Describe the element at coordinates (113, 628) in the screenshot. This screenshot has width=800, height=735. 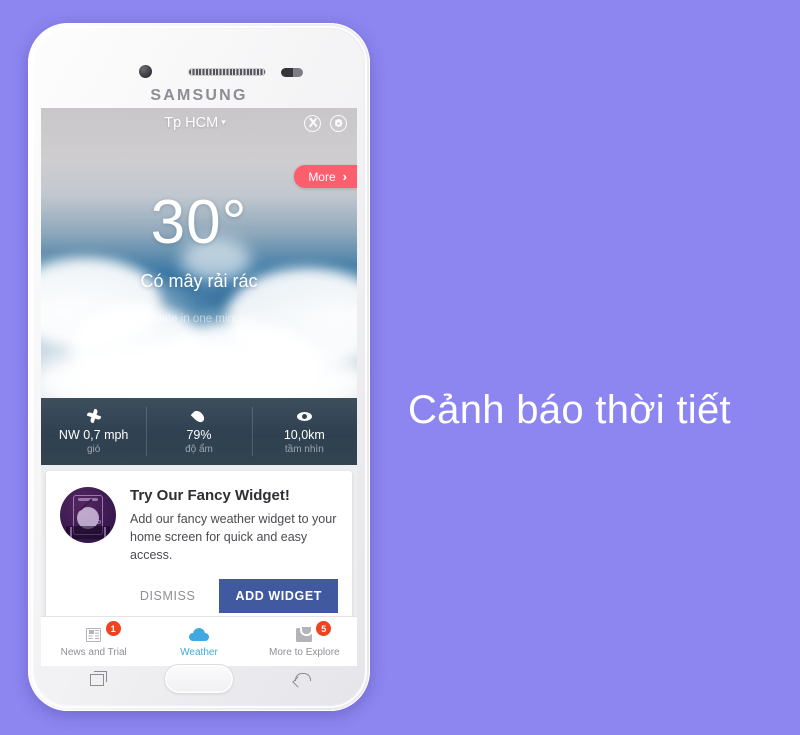
I see `nav-badge: 1` at that location.